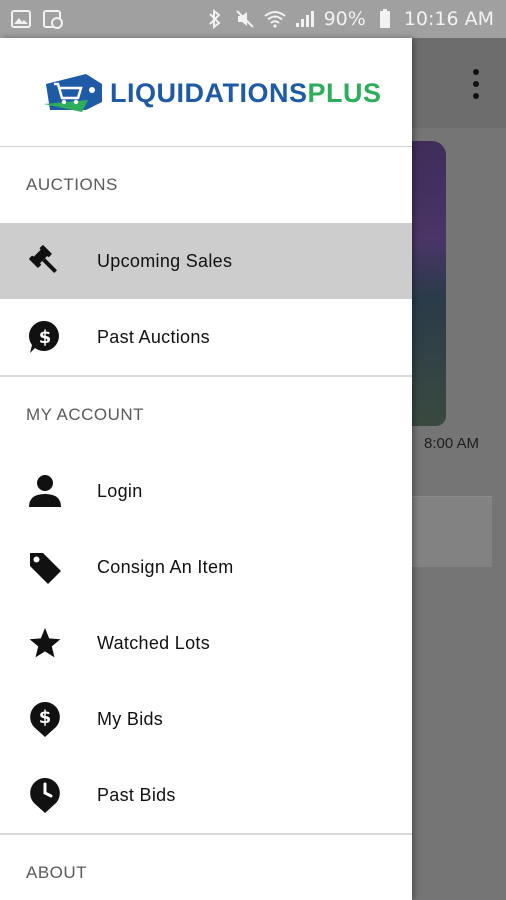  Describe the element at coordinates (130, 718) in the screenshot. I see `menu-item-label: My Bids` at that location.